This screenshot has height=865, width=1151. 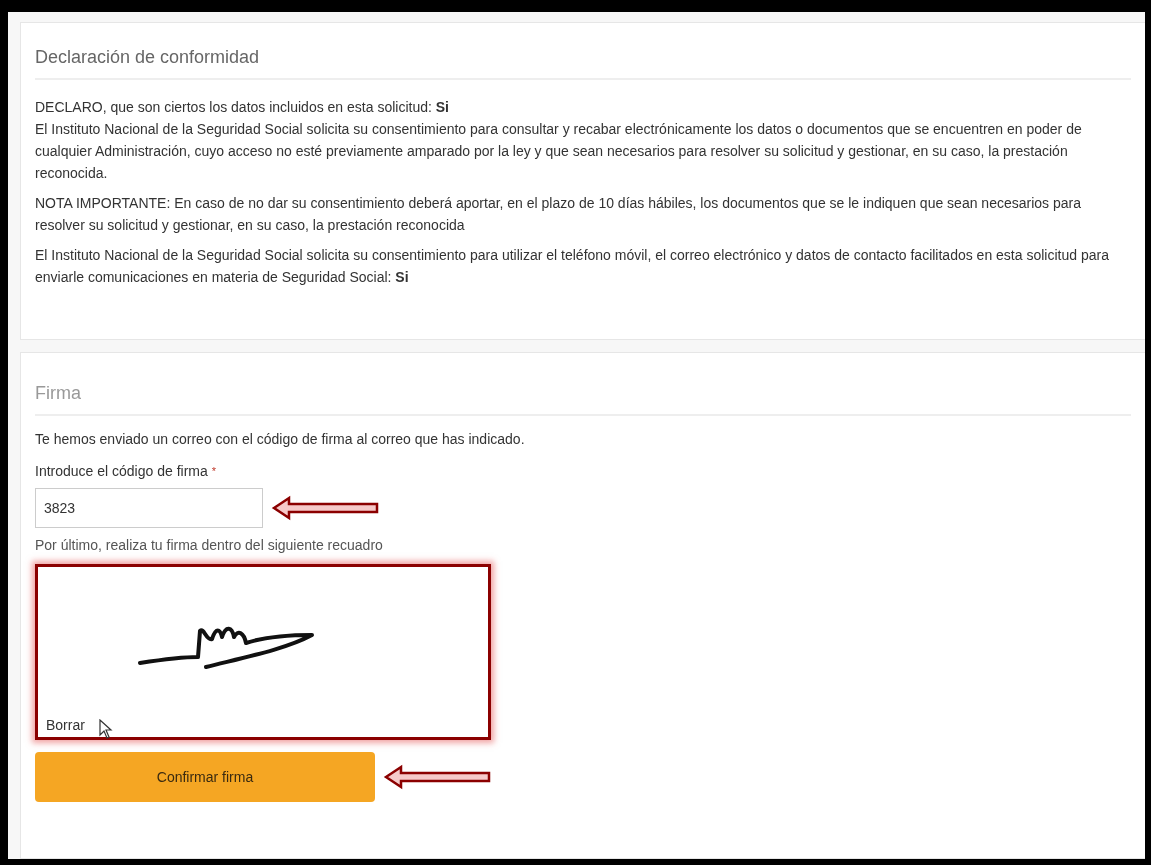 I want to click on paragraph: El Instituto Nacional de la Seguridad Social solicita su consentimiento para consultar y recabar electrónicamente los datos o documentos que se encuentren en poder de cualquier Administración, cuyo acceso no esté previamente amparado por la ley y que sean necesarios para resolver su solicitud y gestionar, en su caso, la prestación reconocida., so click(x=559, y=151).